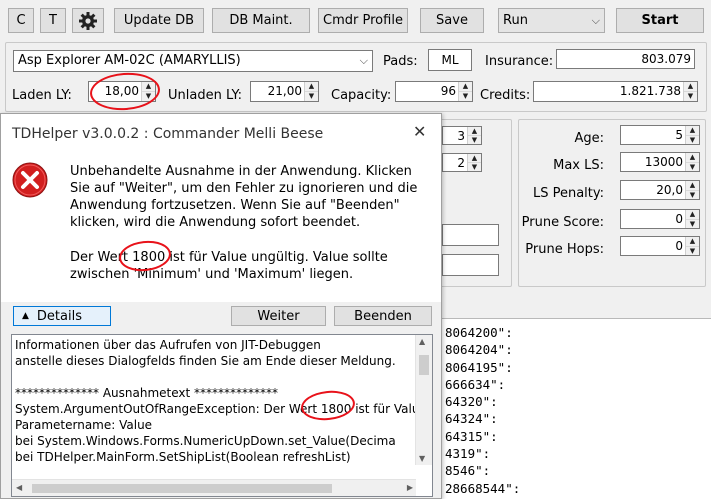  Describe the element at coordinates (383, 316) in the screenshot. I see `beenden-button: Beenden` at that location.